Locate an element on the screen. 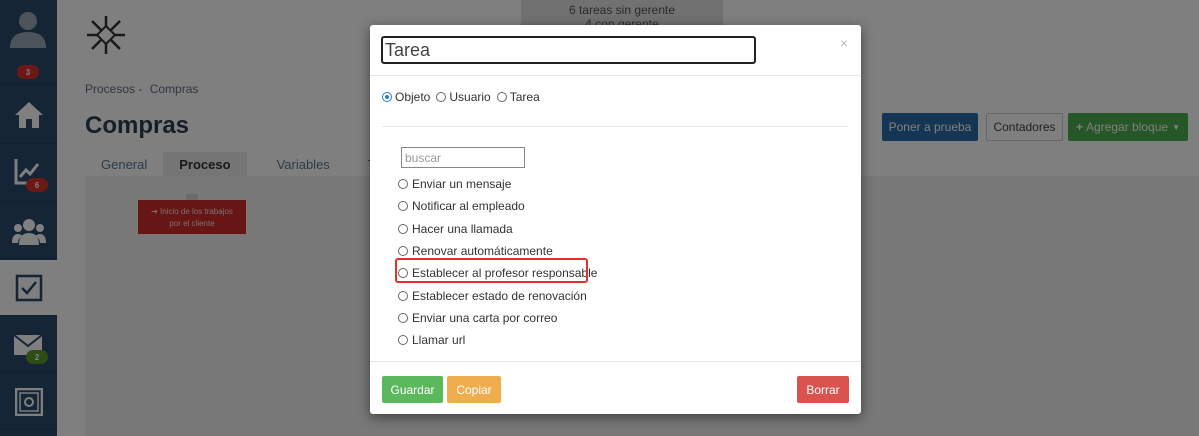  modal-header: × is located at coordinates (615, 50).